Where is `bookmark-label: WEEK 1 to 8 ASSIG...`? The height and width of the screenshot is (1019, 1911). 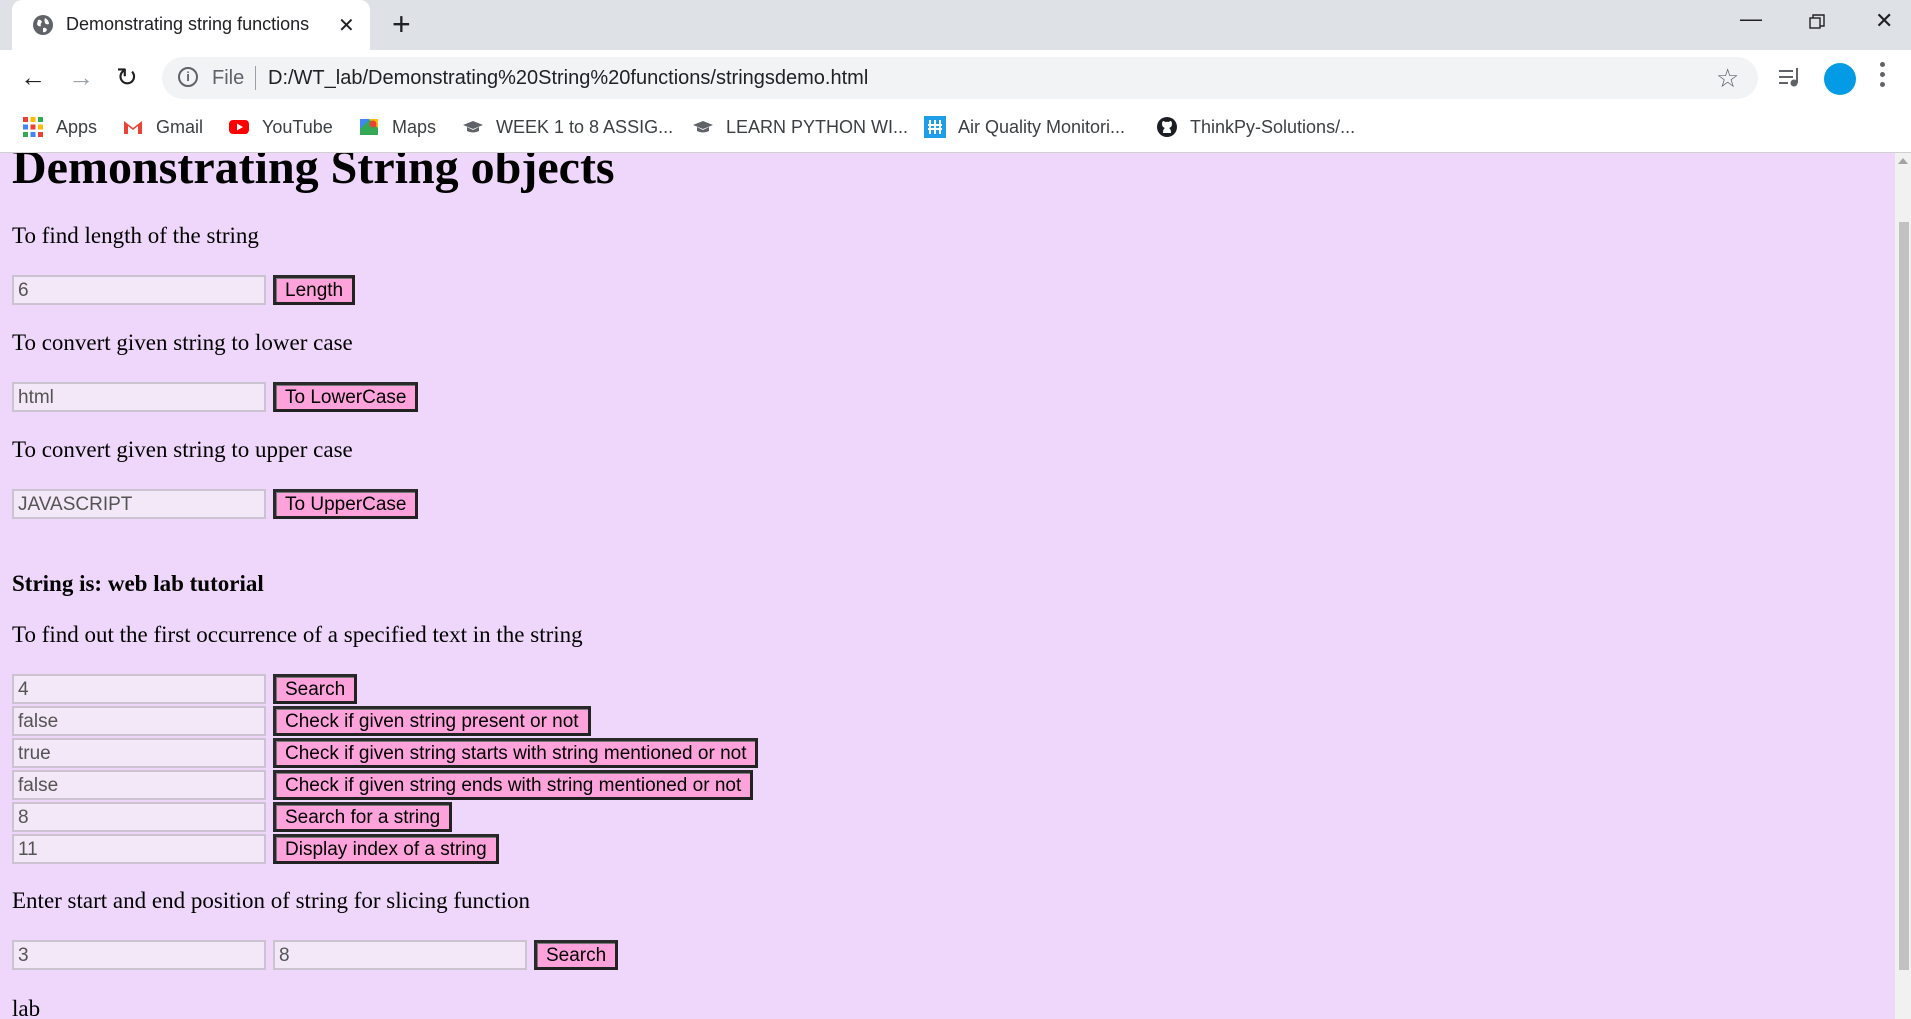 bookmark-label: WEEK 1 to 8 ASSIG... is located at coordinates (585, 126).